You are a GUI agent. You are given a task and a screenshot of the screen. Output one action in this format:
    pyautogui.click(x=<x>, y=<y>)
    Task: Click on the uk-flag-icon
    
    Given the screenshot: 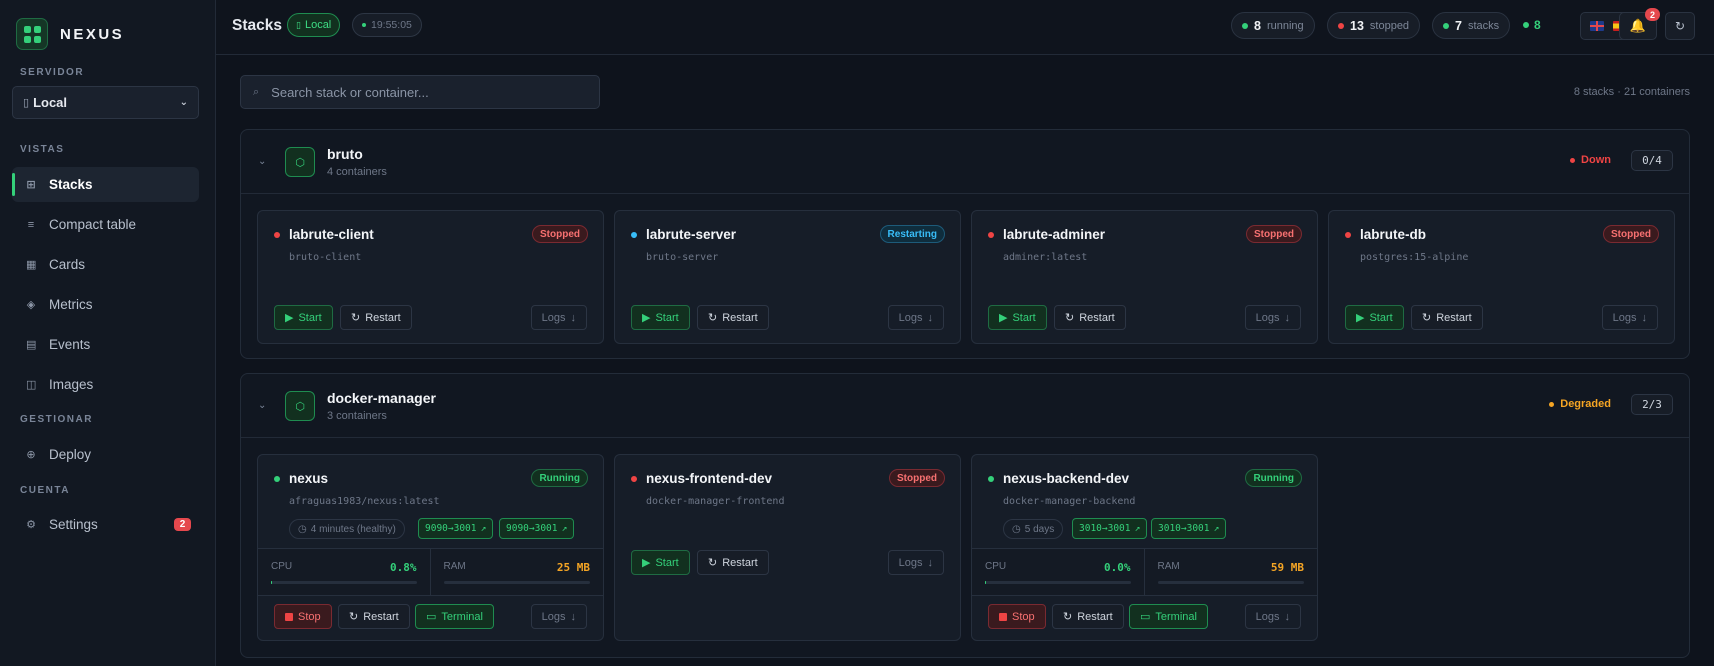 What is the action you would take?
    pyautogui.click(x=1596, y=26)
    